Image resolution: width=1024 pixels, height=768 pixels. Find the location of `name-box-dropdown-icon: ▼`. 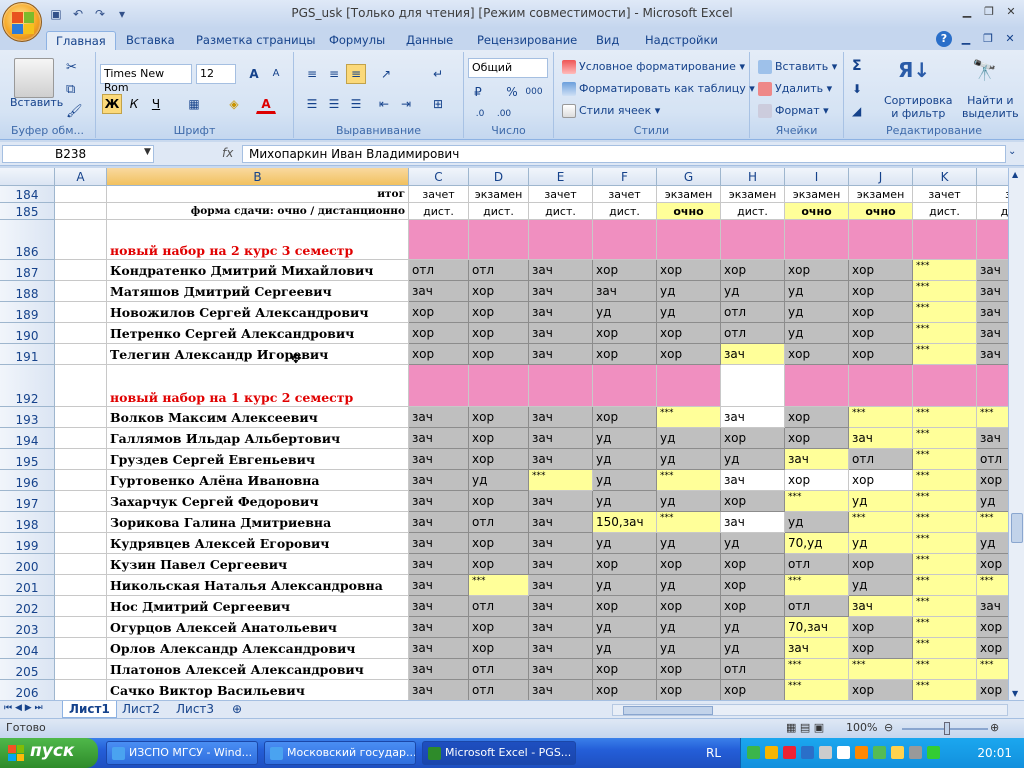

name-box-dropdown-icon: ▼ is located at coordinates (147, 152).